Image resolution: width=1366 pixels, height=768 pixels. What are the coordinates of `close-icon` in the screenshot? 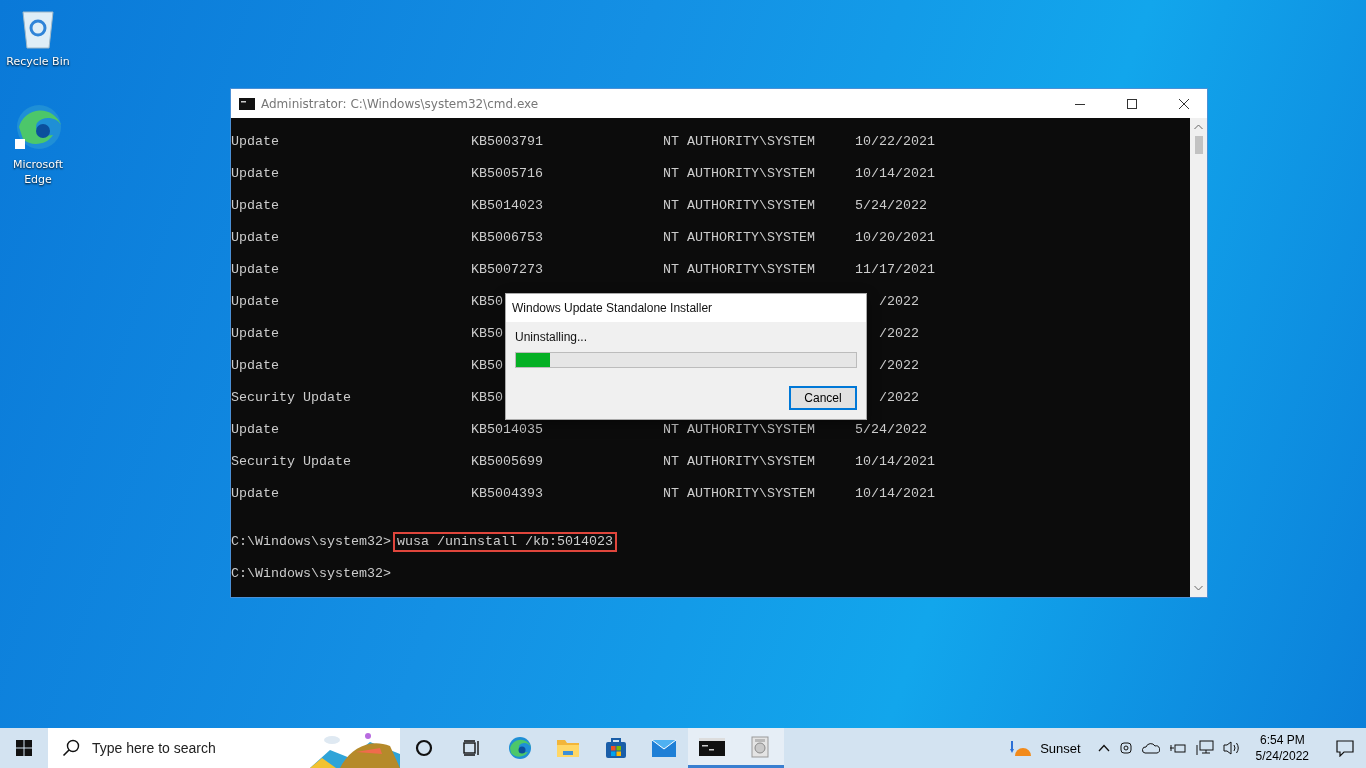 It's located at (1184, 103).